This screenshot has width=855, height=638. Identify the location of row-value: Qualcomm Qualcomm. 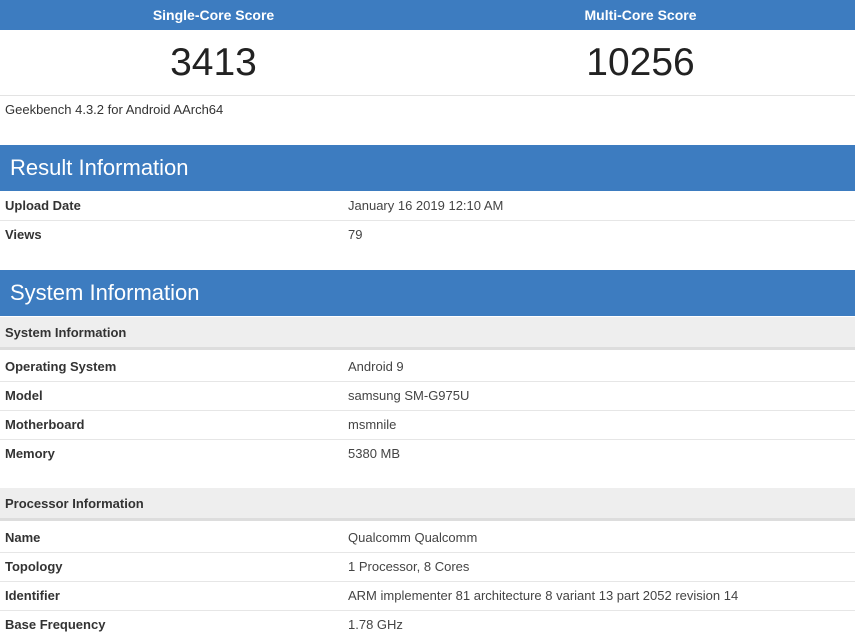
(413, 537).